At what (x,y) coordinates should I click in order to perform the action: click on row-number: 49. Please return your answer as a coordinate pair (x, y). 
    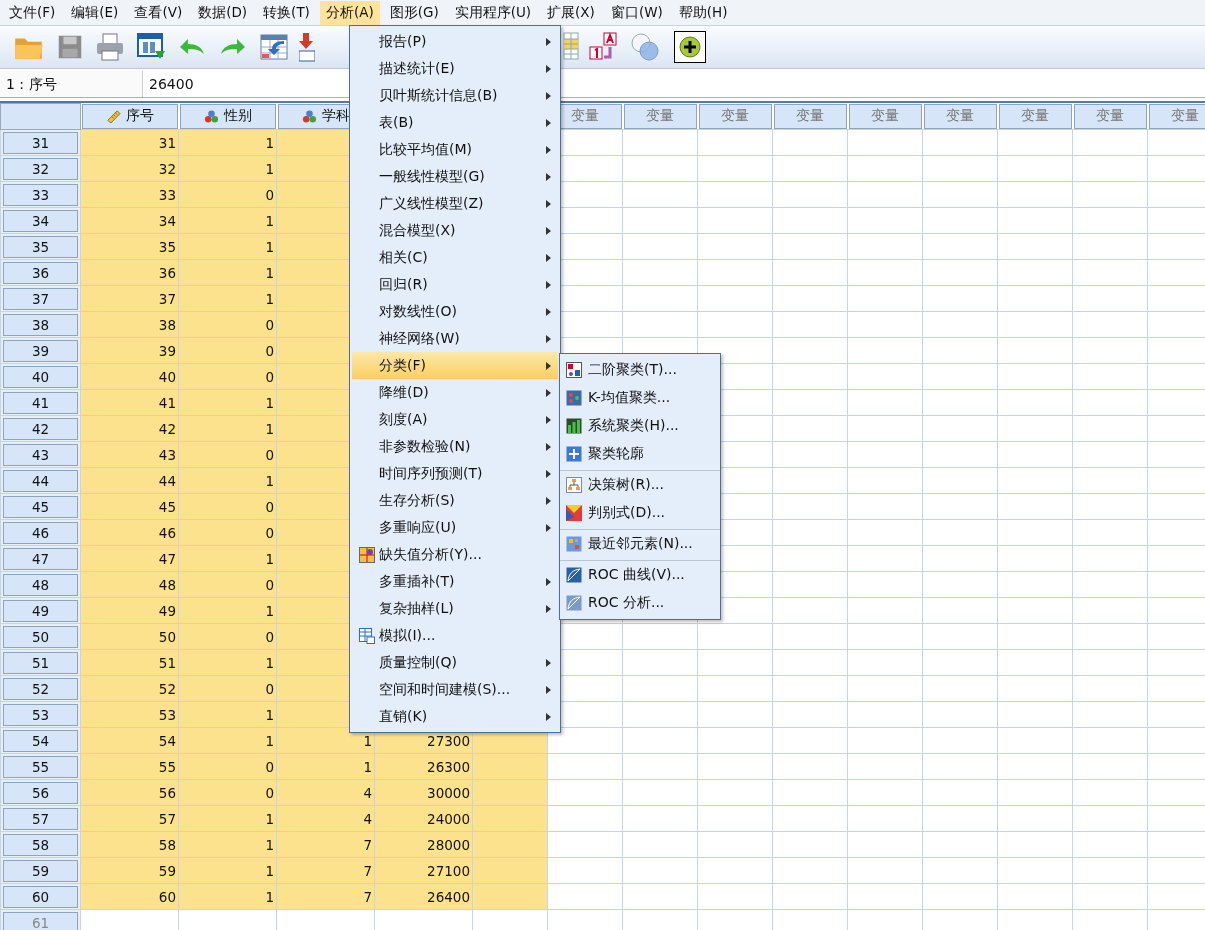
    Looking at the image, I should click on (40, 610).